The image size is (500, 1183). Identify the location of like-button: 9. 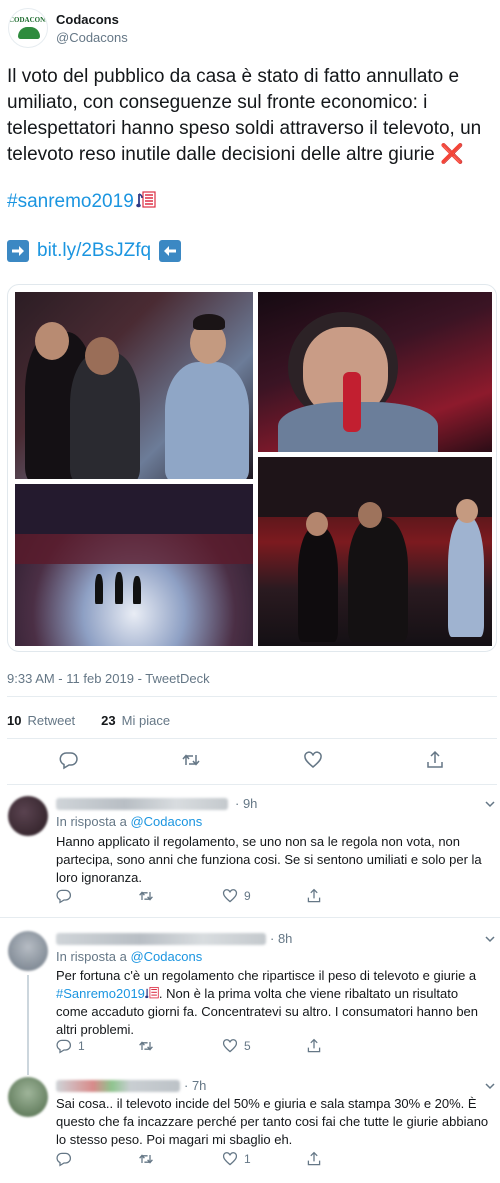
(236, 896).